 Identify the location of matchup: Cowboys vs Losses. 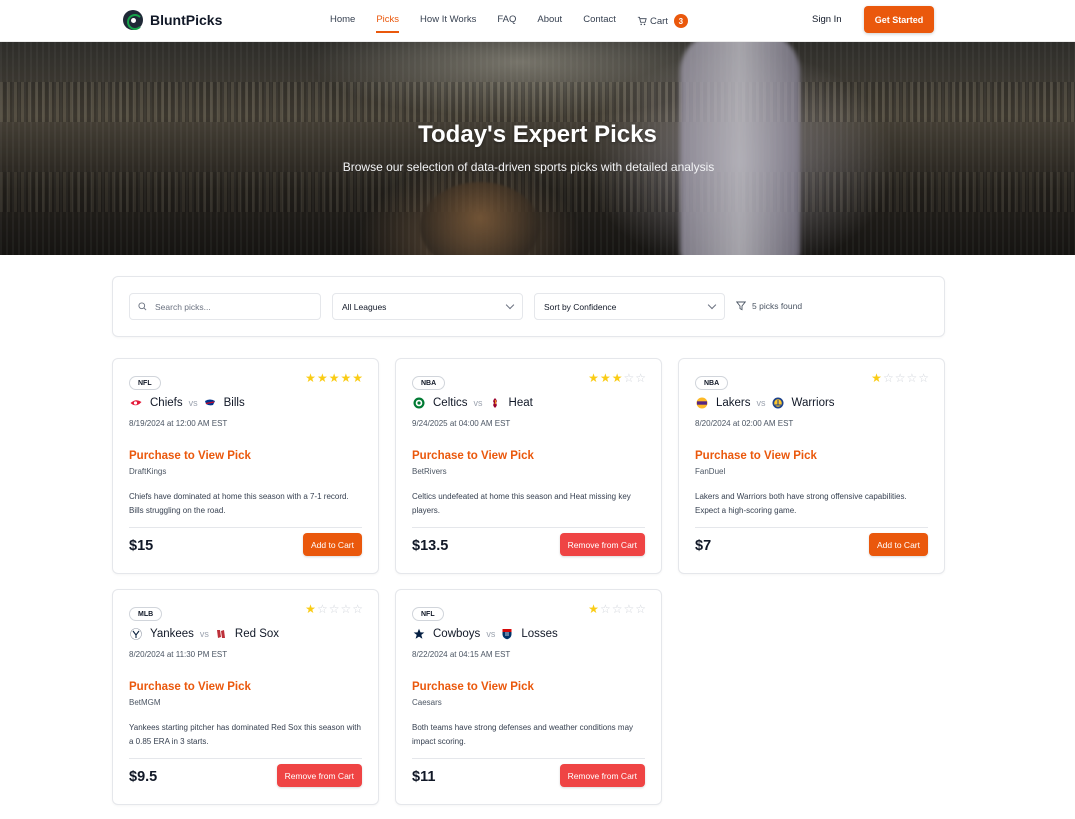
(485, 634).